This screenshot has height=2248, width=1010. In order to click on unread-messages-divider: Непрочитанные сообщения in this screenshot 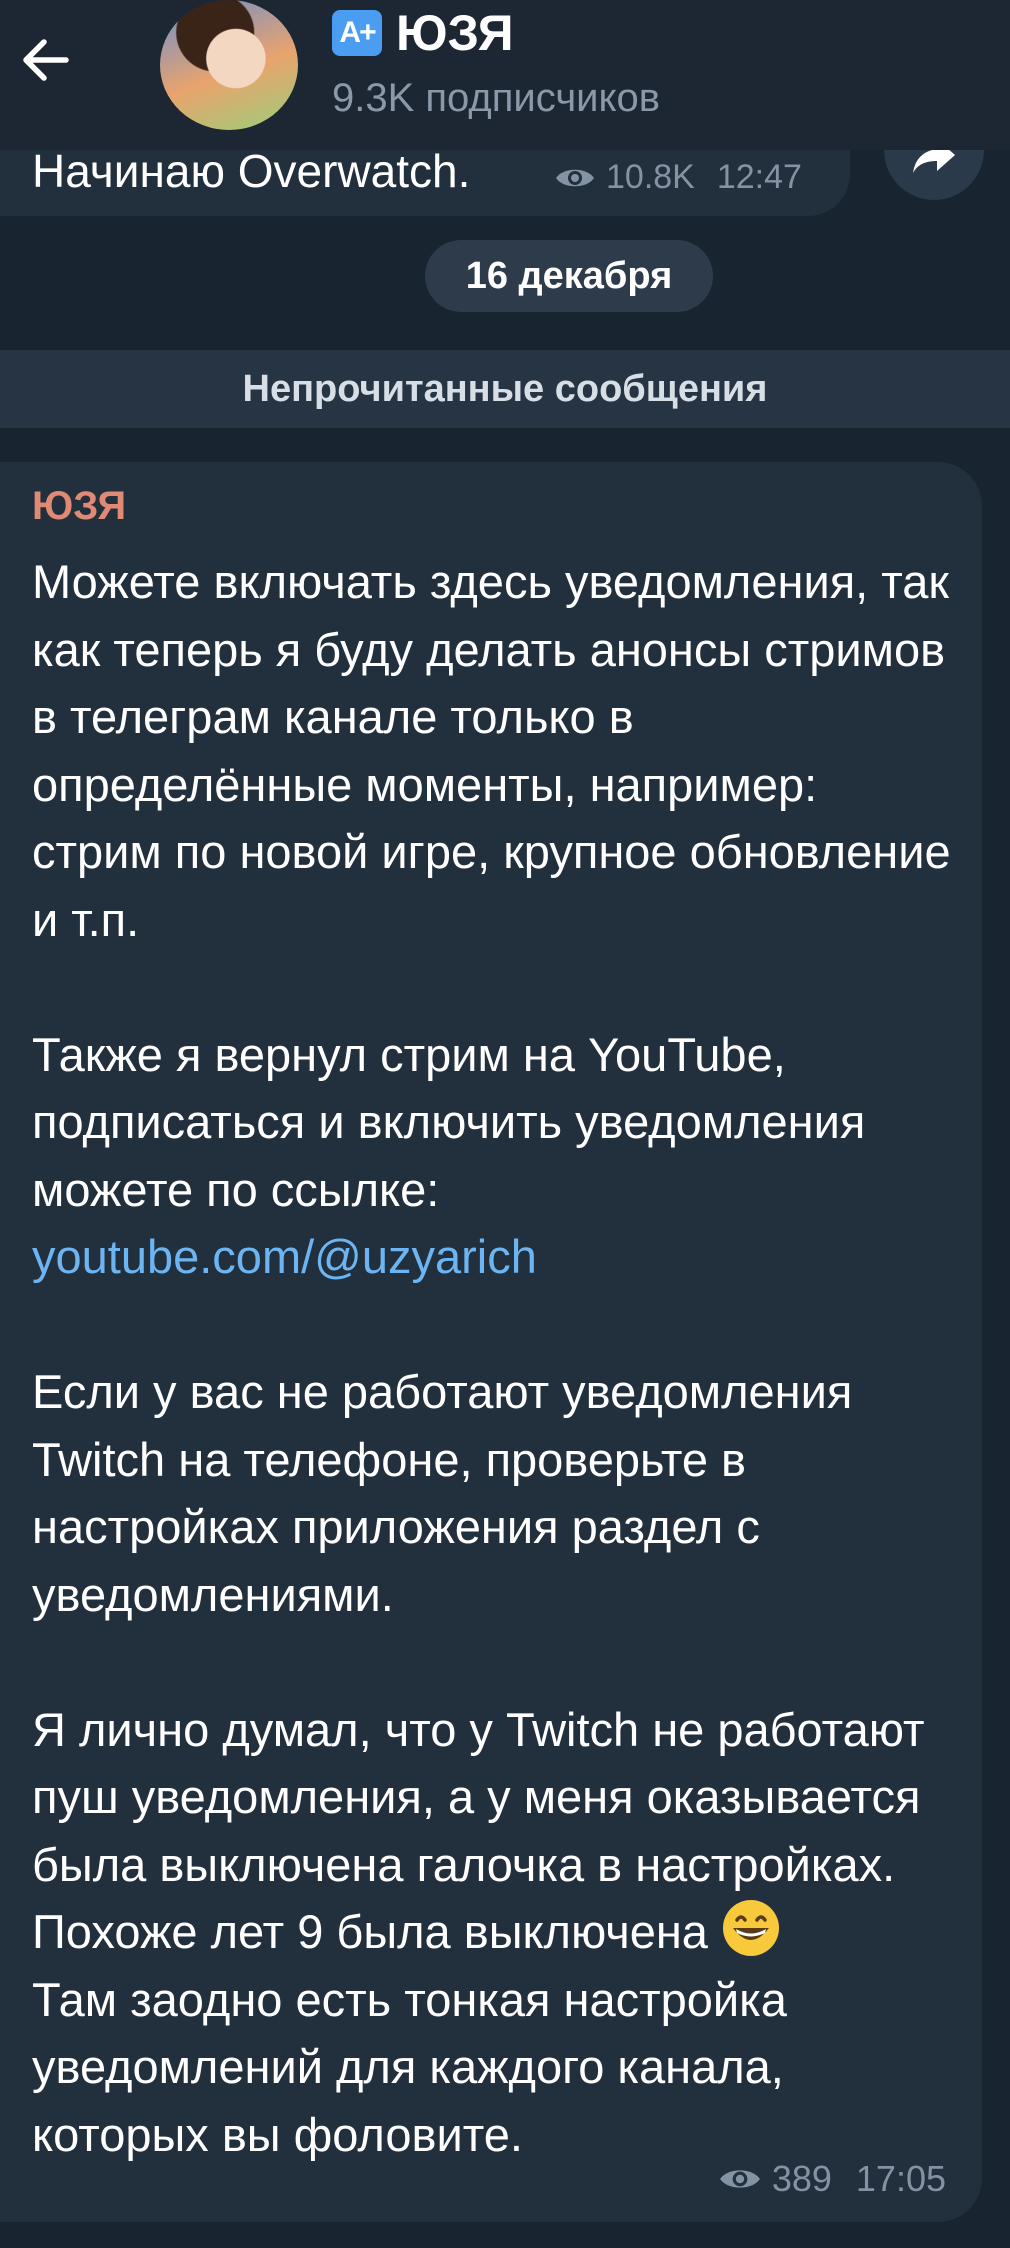, I will do `click(505, 389)`.